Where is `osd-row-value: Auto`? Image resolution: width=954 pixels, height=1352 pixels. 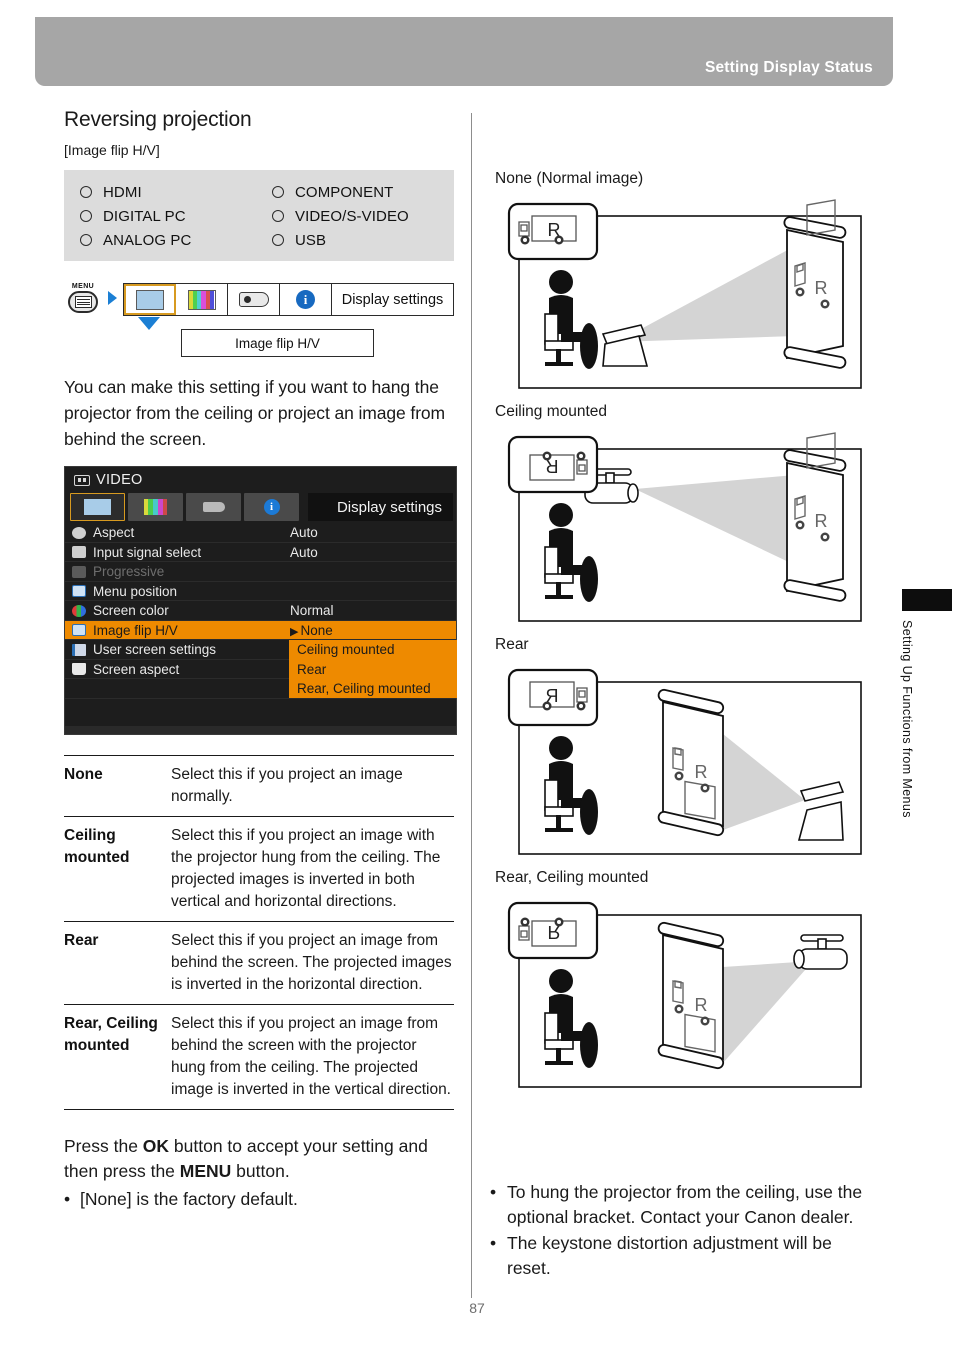 osd-row-value: Auto is located at coordinates (304, 552).